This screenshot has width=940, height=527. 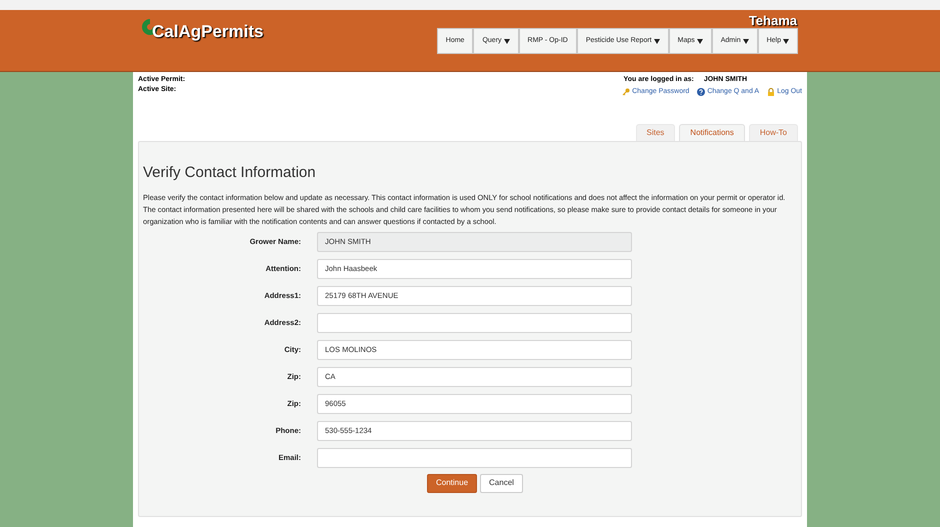 I want to click on page-title: Verify Contact Information, so click(x=230, y=173).